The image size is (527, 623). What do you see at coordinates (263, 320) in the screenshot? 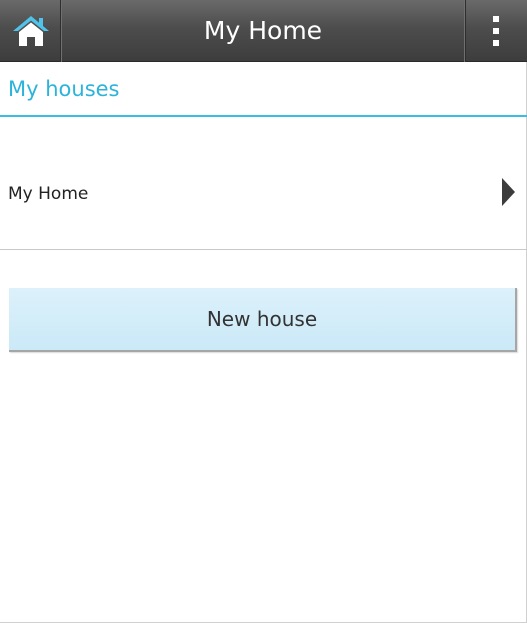
I see `new-house-button: New house` at bounding box center [263, 320].